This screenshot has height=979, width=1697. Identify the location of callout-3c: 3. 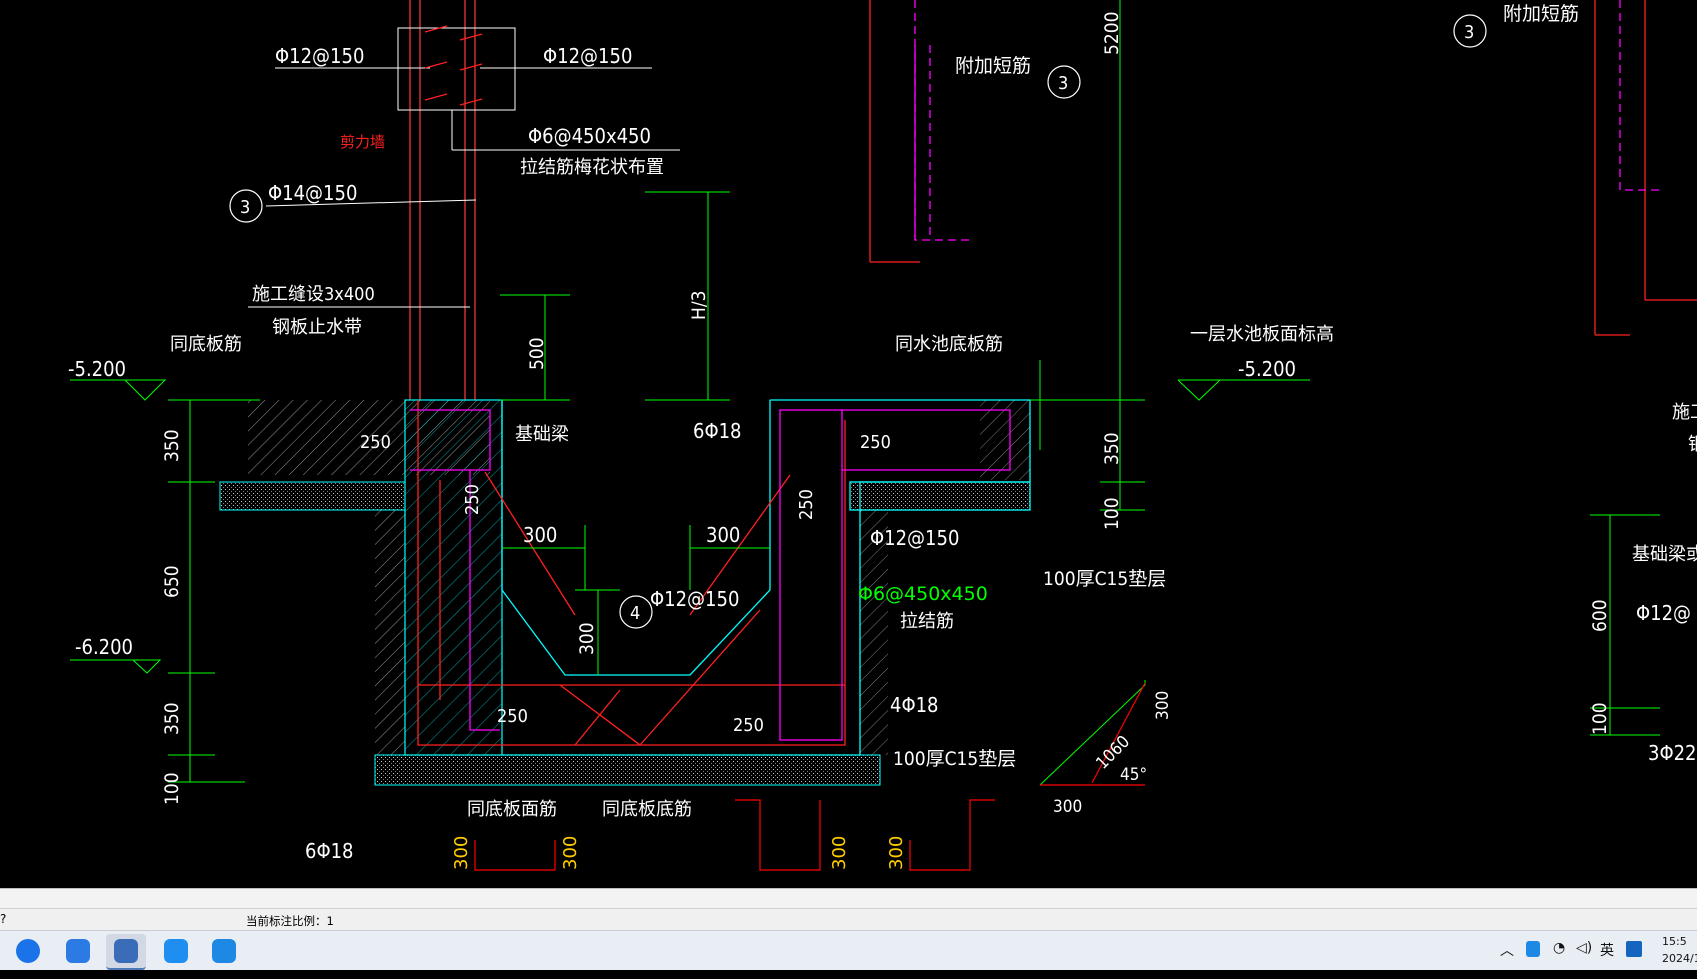
(1469, 32).